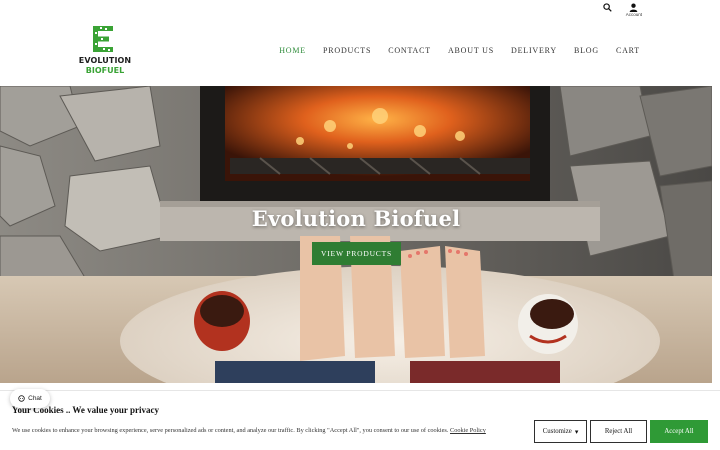 The width and height of the screenshot is (720, 450). What do you see at coordinates (618, 431) in the screenshot?
I see `reject-all-button: Reject All` at bounding box center [618, 431].